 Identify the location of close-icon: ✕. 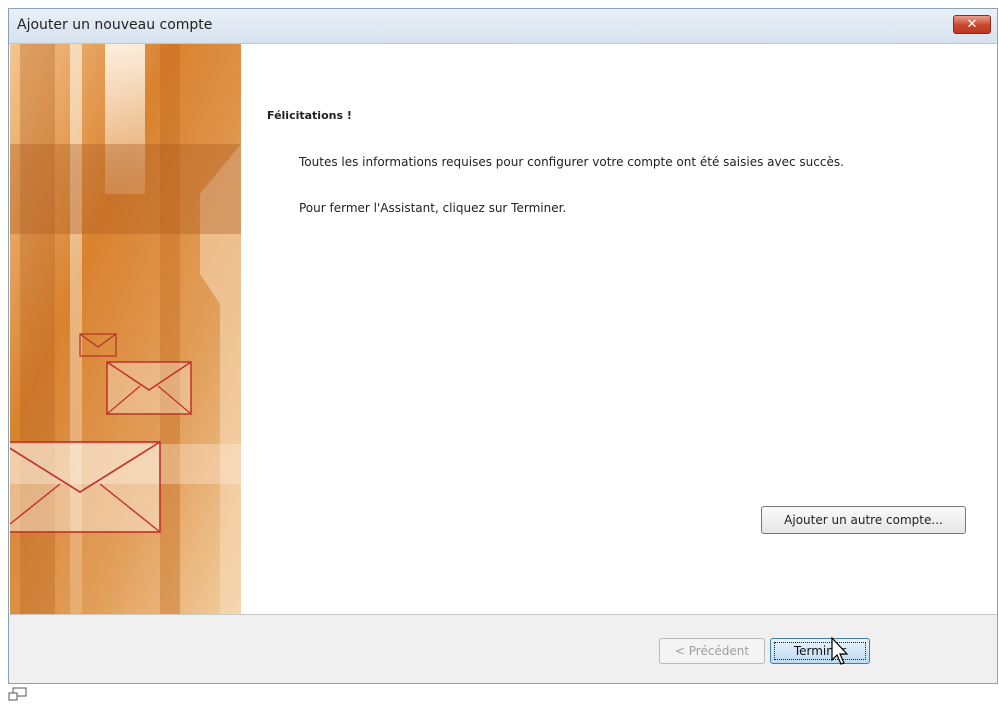
(972, 24).